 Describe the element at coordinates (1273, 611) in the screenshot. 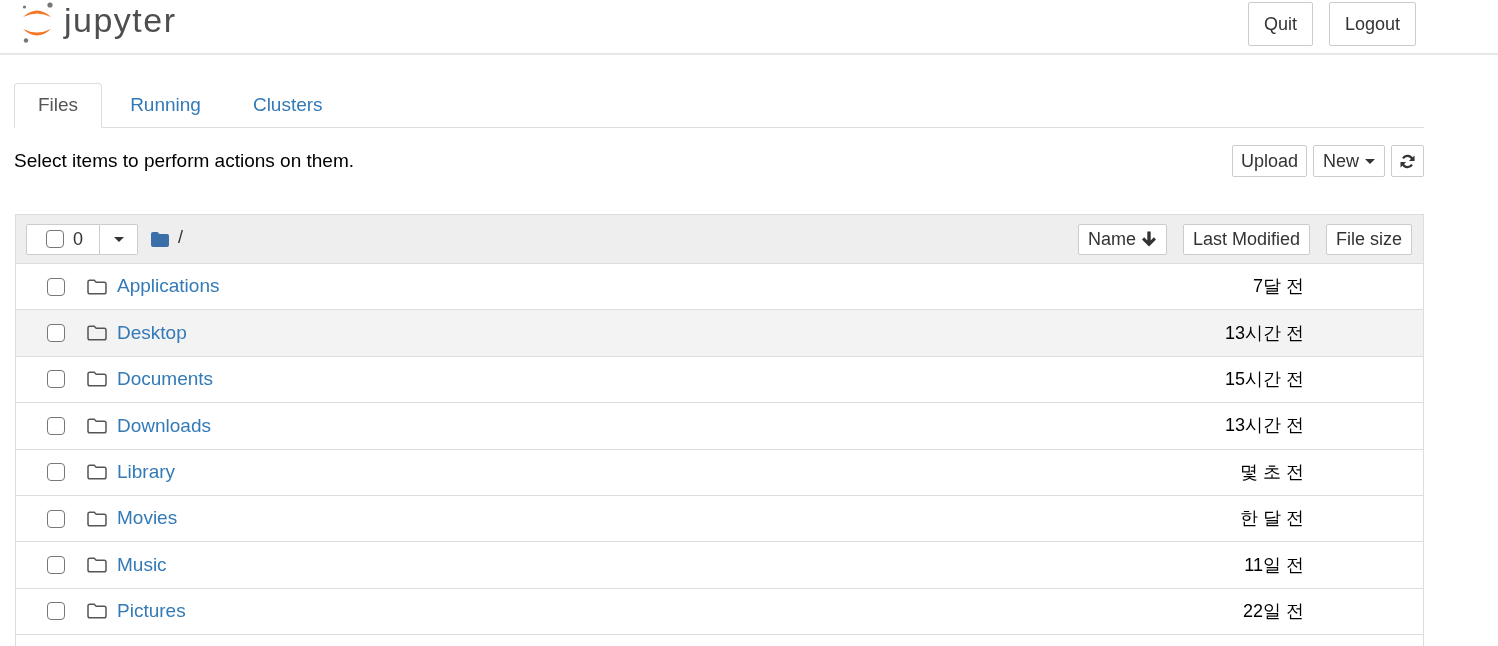

I see `modified-time: 22일 전` at that location.